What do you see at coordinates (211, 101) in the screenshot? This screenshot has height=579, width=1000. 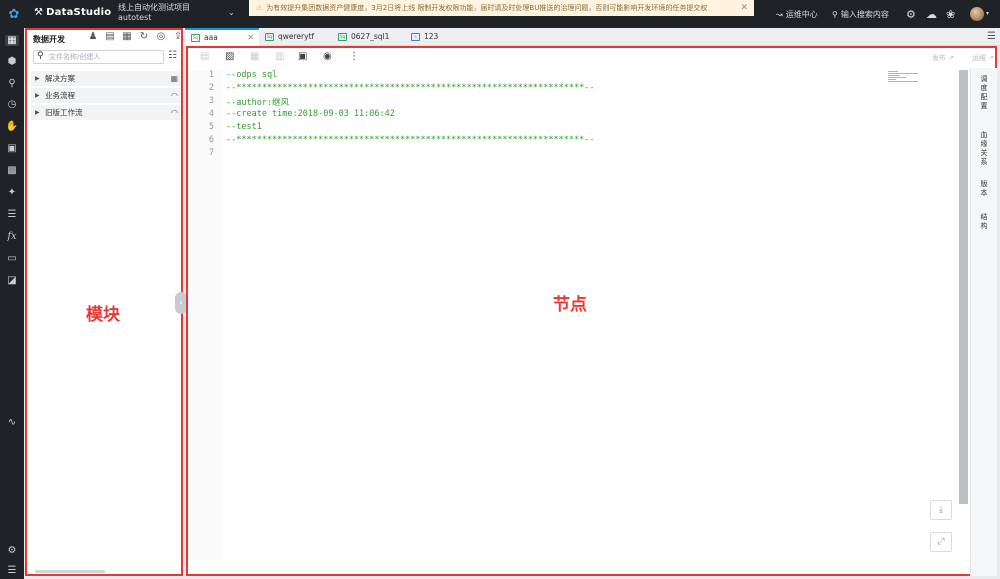 I see `line-number: 3` at bounding box center [211, 101].